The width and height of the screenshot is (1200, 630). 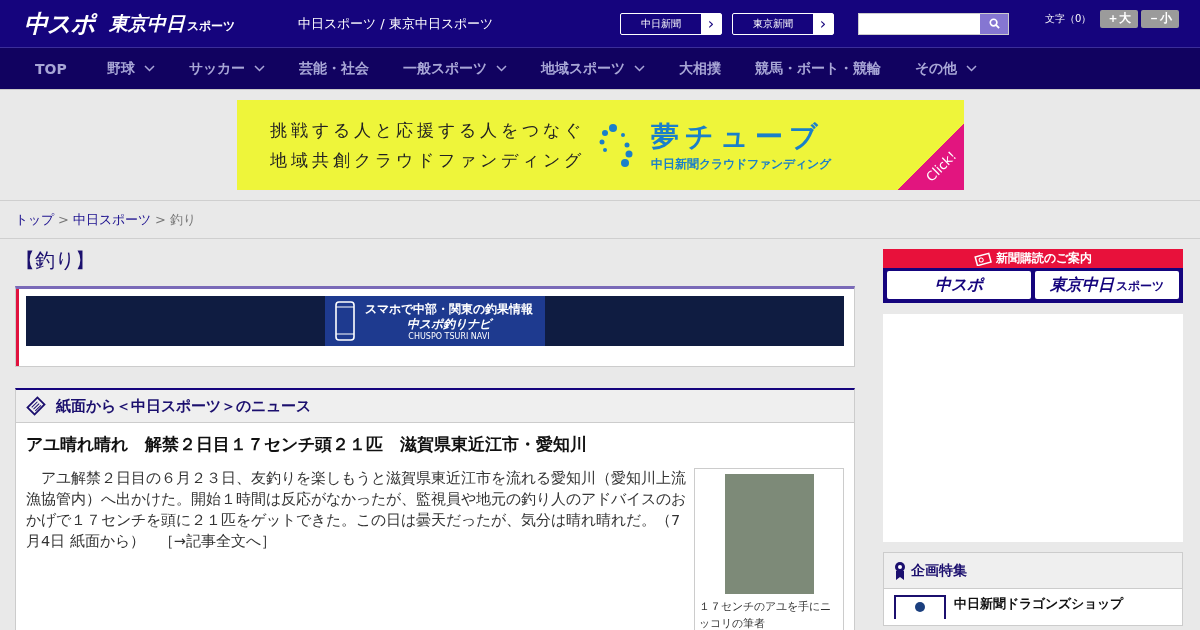 What do you see at coordinates (356, 510) in the screenshot?
I see `article-text: アユ解禁２日目の６月２３日、友釣りを楽しもうと滋賀県東近江市を流れる愛知川（愛知川上流漁協管内）へ出かけた。開始１時間は反応がなかったが、監視員や地元の釣り人のアドバイスのおかげで１７センチを頭に２１匹をゲットできた。この日は曇天だったが、気分は晴れ晴れだ。（7月4日 紙面から） ［→記事全文へ］` at bounding box center [356, 510].